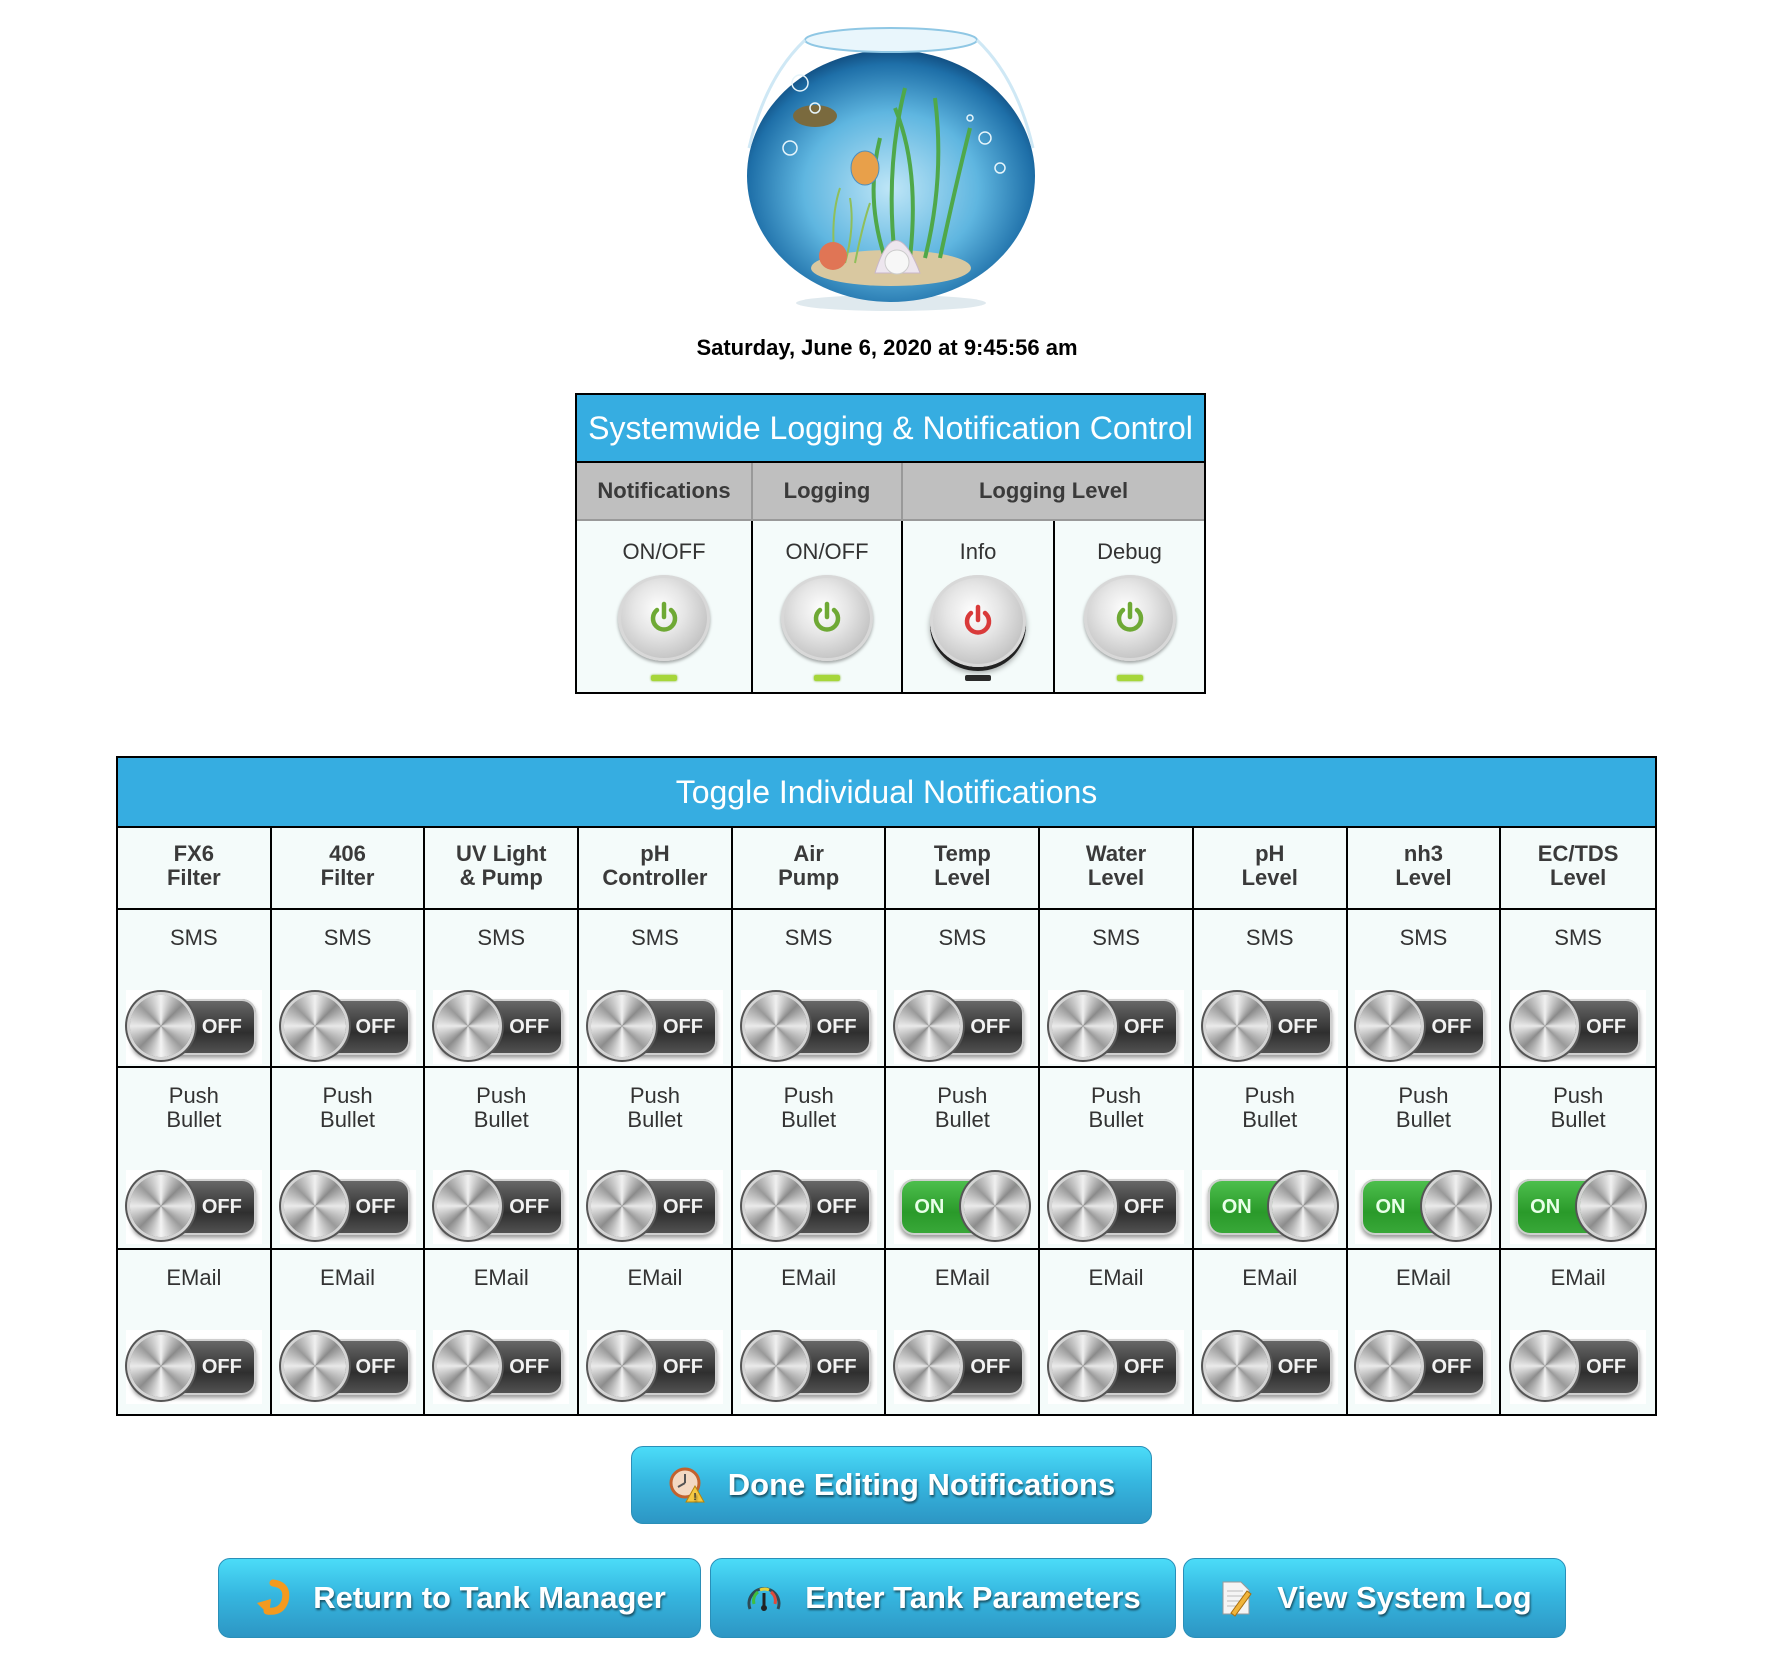 This screenshot has height=1662, width=1774. What do you see at coordinates (664, 618) in the screenshot?
I see `notifications-power-button` at bounding box center [664, 618].